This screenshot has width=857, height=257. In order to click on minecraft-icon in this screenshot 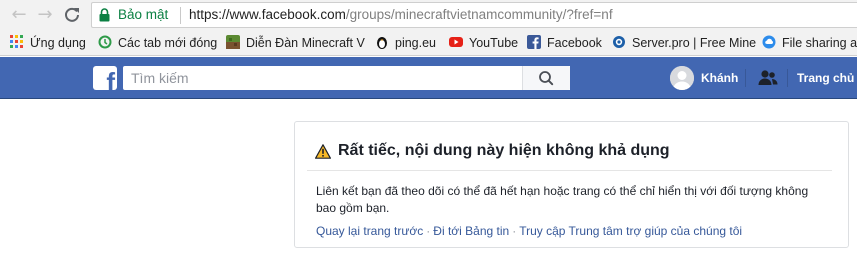, I will do `click(233, 42)`.